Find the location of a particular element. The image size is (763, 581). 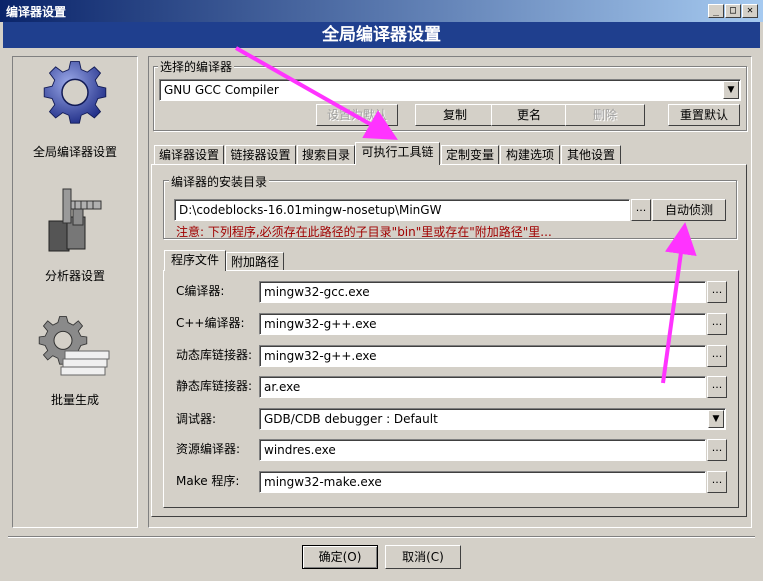

make-program-input: mingw32-make.exe is located at coordinates (482, 482).